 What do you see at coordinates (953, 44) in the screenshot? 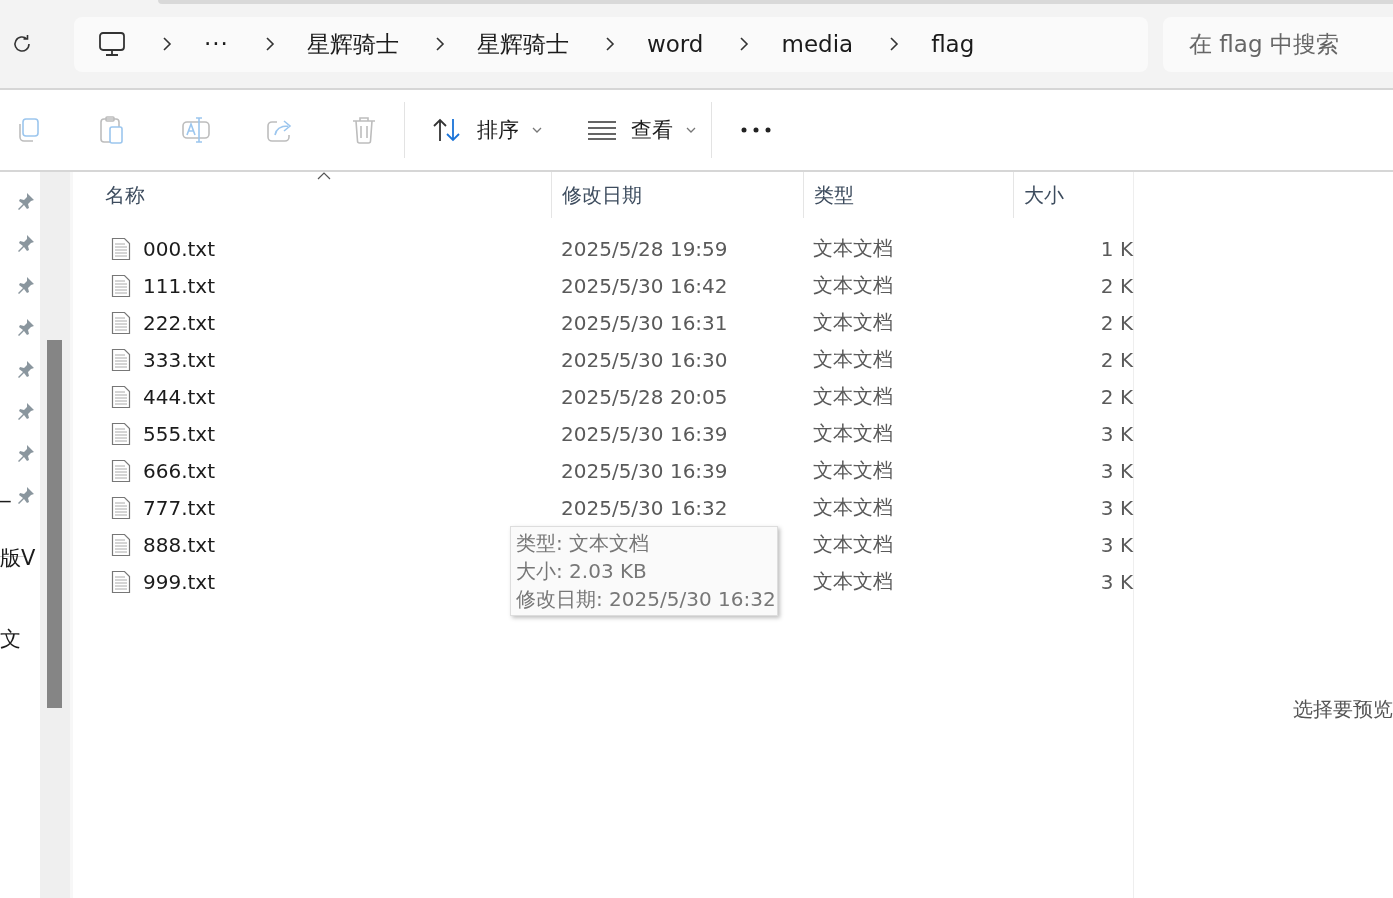
I see `breadcrumb: flag` at bounding box center [953, 44].